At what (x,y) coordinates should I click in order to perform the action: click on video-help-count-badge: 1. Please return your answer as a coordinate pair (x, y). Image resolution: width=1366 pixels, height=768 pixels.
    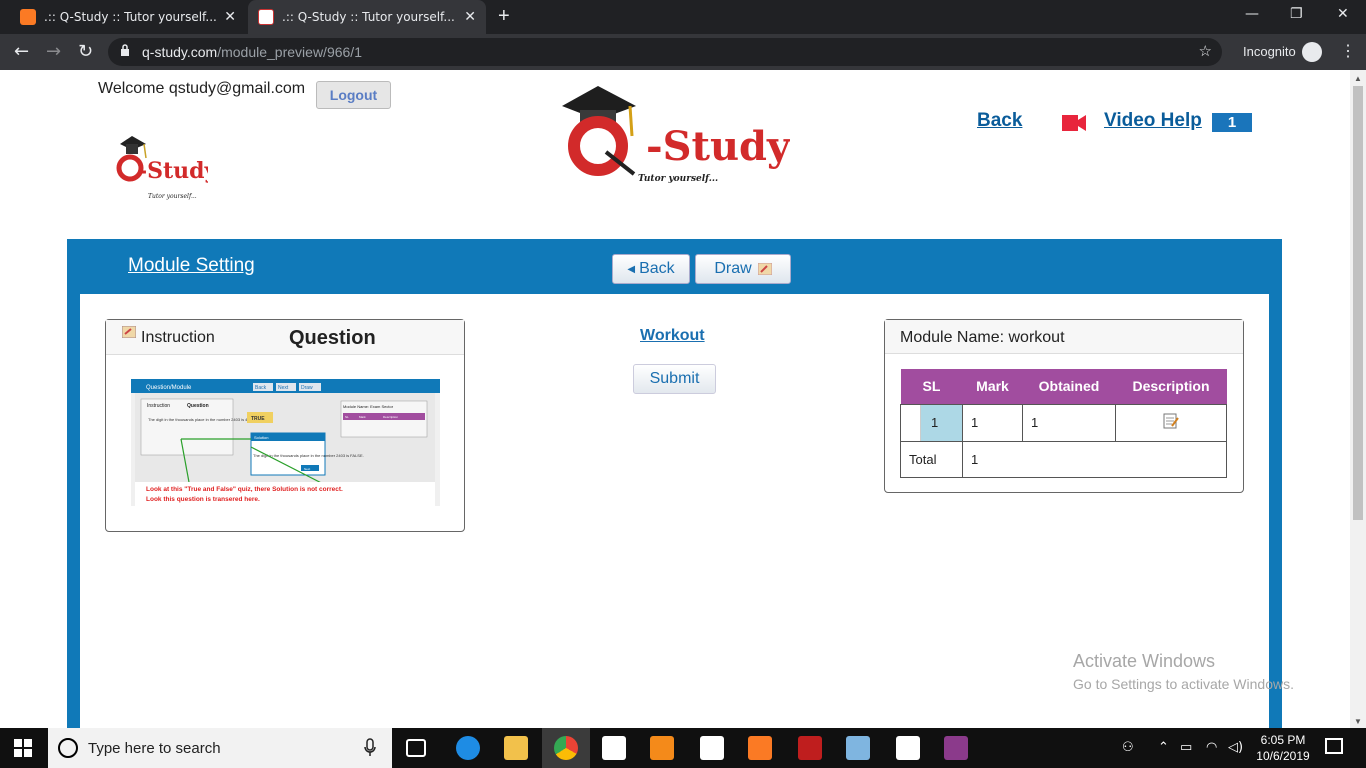
    Looking at the image, I should click on (1232, 122).